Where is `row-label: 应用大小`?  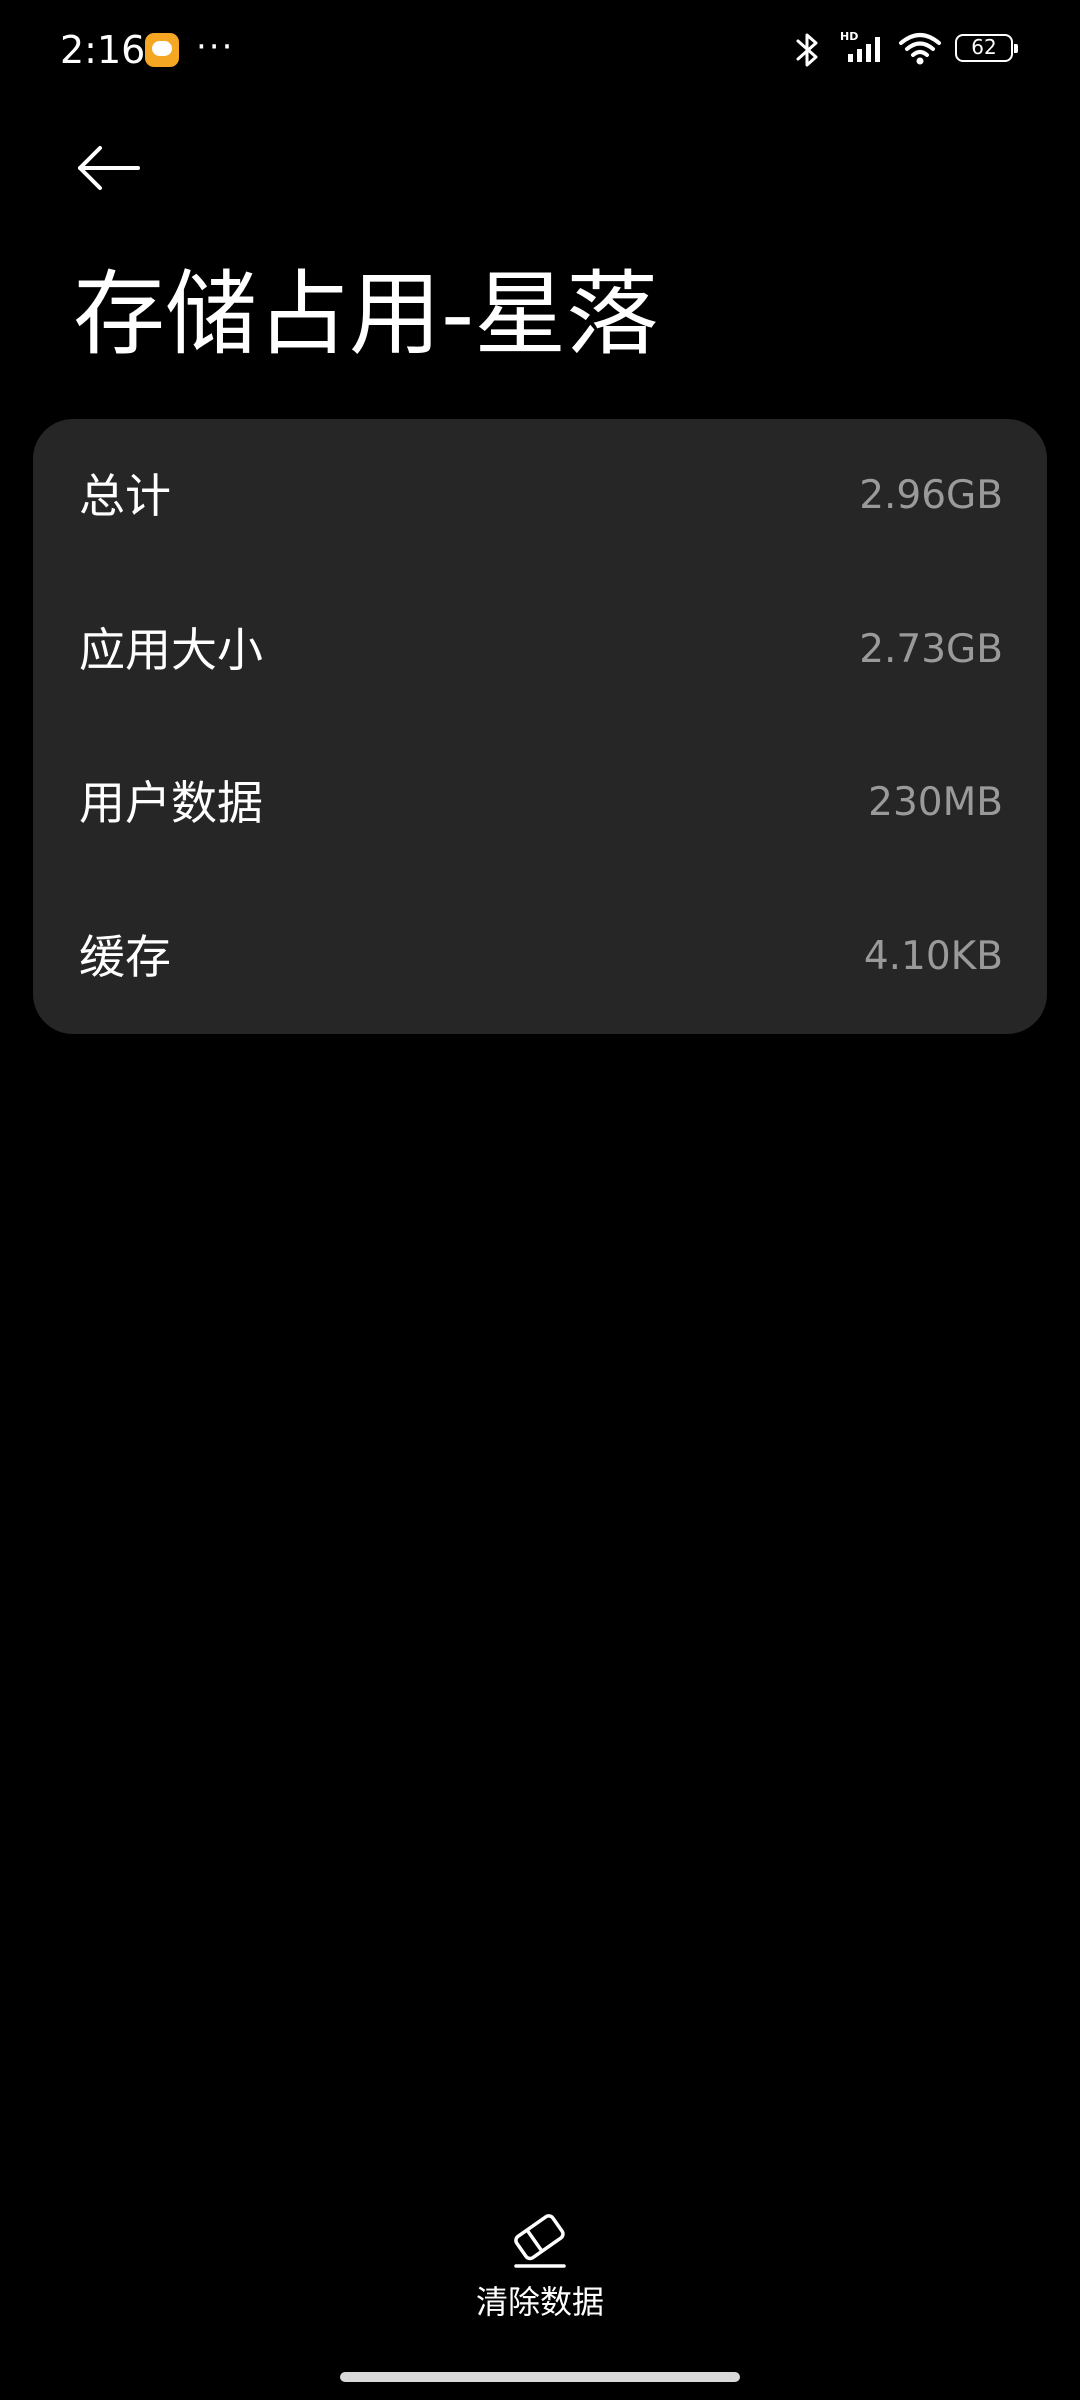 row-label: 应用大小 is located at coordinates (171, 650).